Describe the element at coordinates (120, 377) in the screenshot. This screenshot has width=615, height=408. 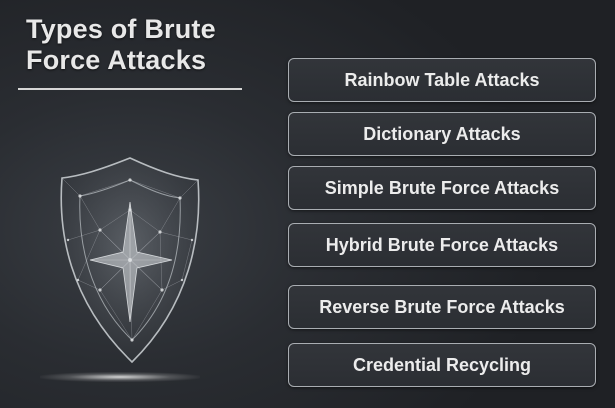
I see `shield-glow` at that location.